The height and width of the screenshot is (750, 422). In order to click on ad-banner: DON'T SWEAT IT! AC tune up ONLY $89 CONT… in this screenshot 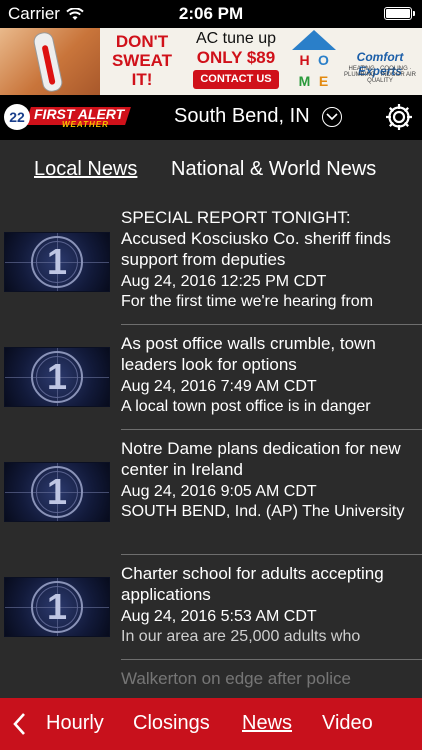, I will do `click(211, 61)`.